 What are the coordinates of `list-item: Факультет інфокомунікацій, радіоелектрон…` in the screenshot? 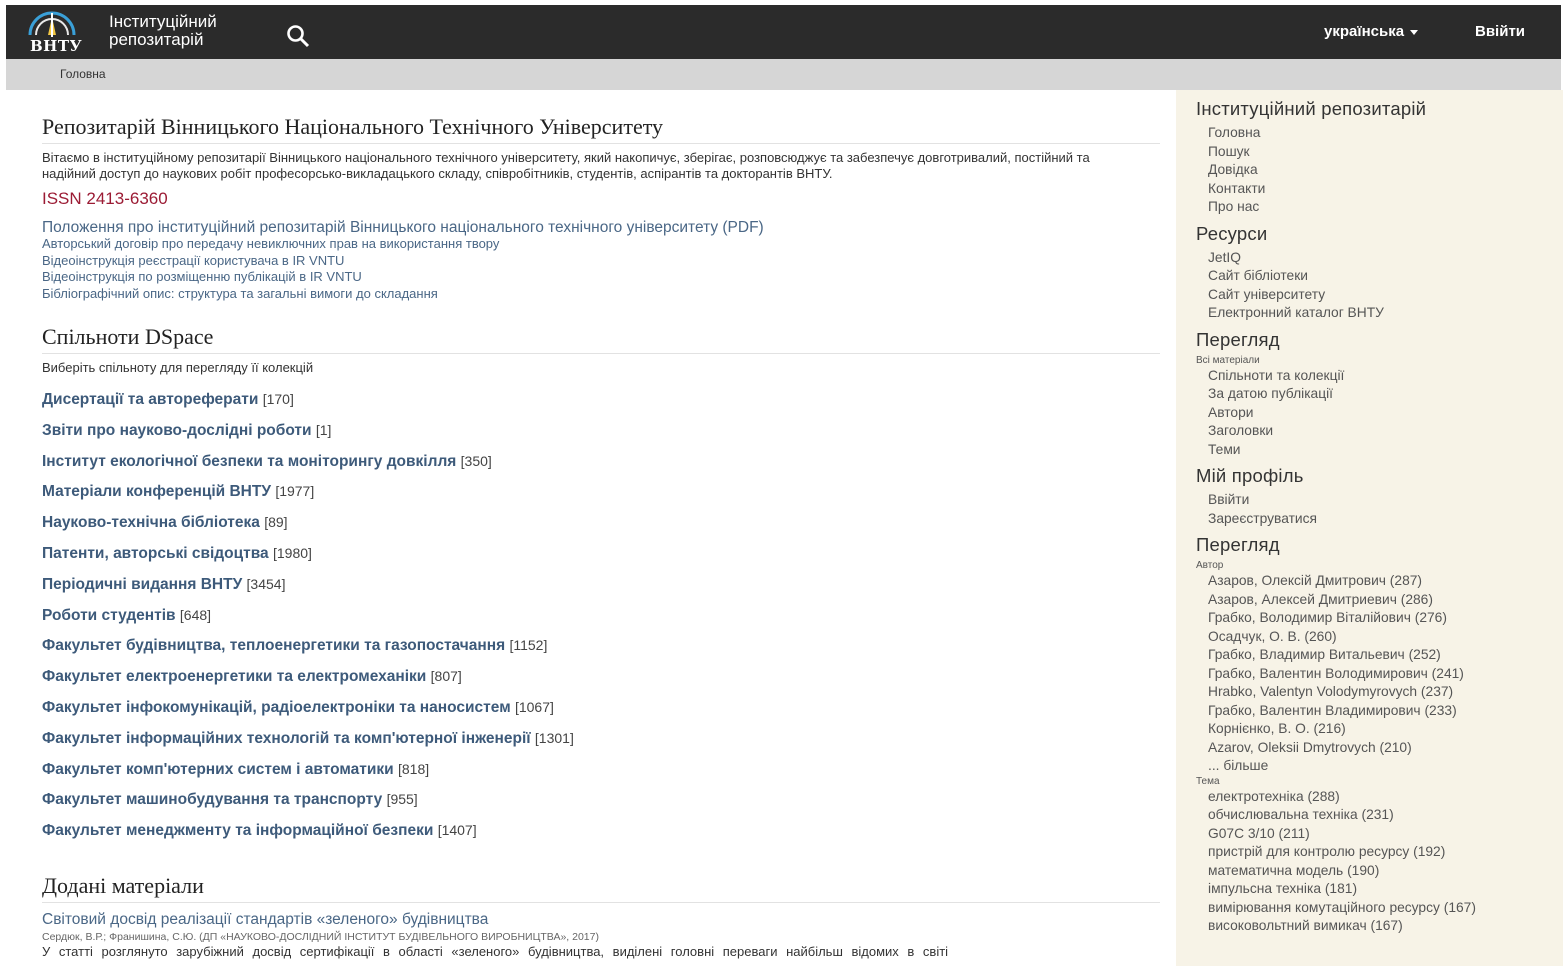 It's located at (601, 714).